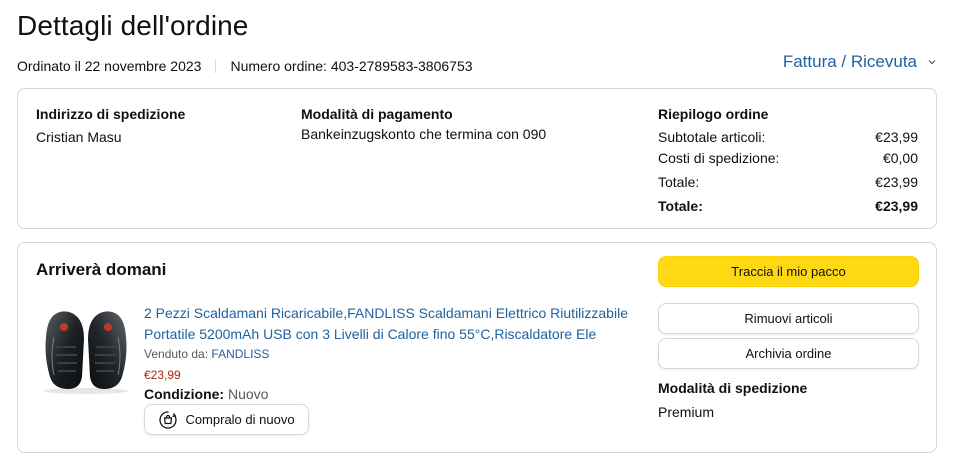 This screenshot has height=468, width=955. What do you see at coordinates (932, 62) in the screenshot?
I see `chevron-down-icon` at bounding box center [932, 62].